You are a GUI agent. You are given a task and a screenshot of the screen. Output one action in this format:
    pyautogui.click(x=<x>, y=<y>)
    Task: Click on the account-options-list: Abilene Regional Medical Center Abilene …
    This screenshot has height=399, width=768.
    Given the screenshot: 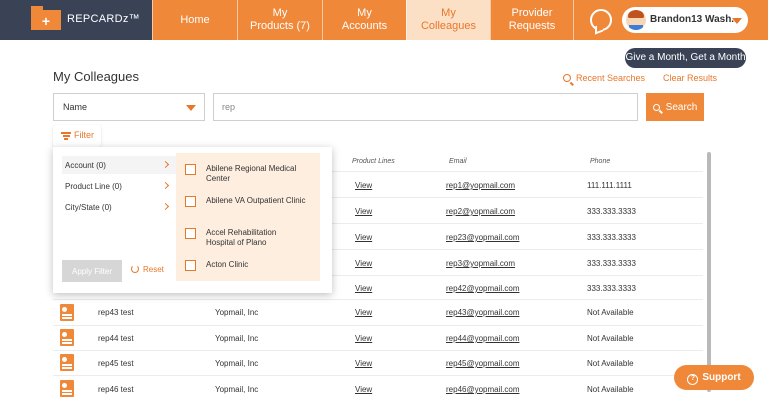 What is the action you would take?
    pyautogui.click(x=248, y=217)
    